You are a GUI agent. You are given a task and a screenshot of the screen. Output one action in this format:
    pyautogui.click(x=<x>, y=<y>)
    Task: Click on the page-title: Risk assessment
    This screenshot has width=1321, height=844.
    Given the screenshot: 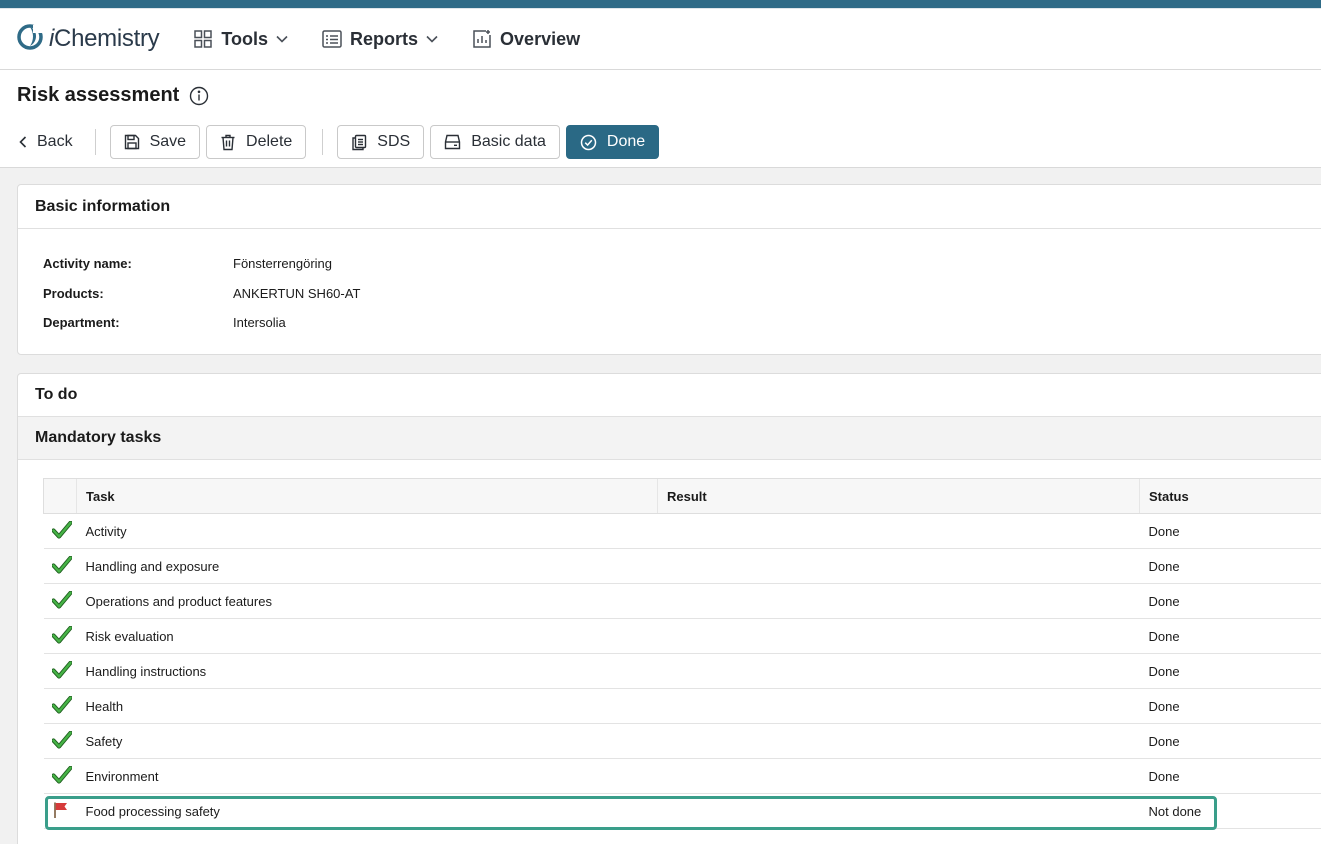 What is the action you would take?
    pyautogui.click(x=113, y=95)
    